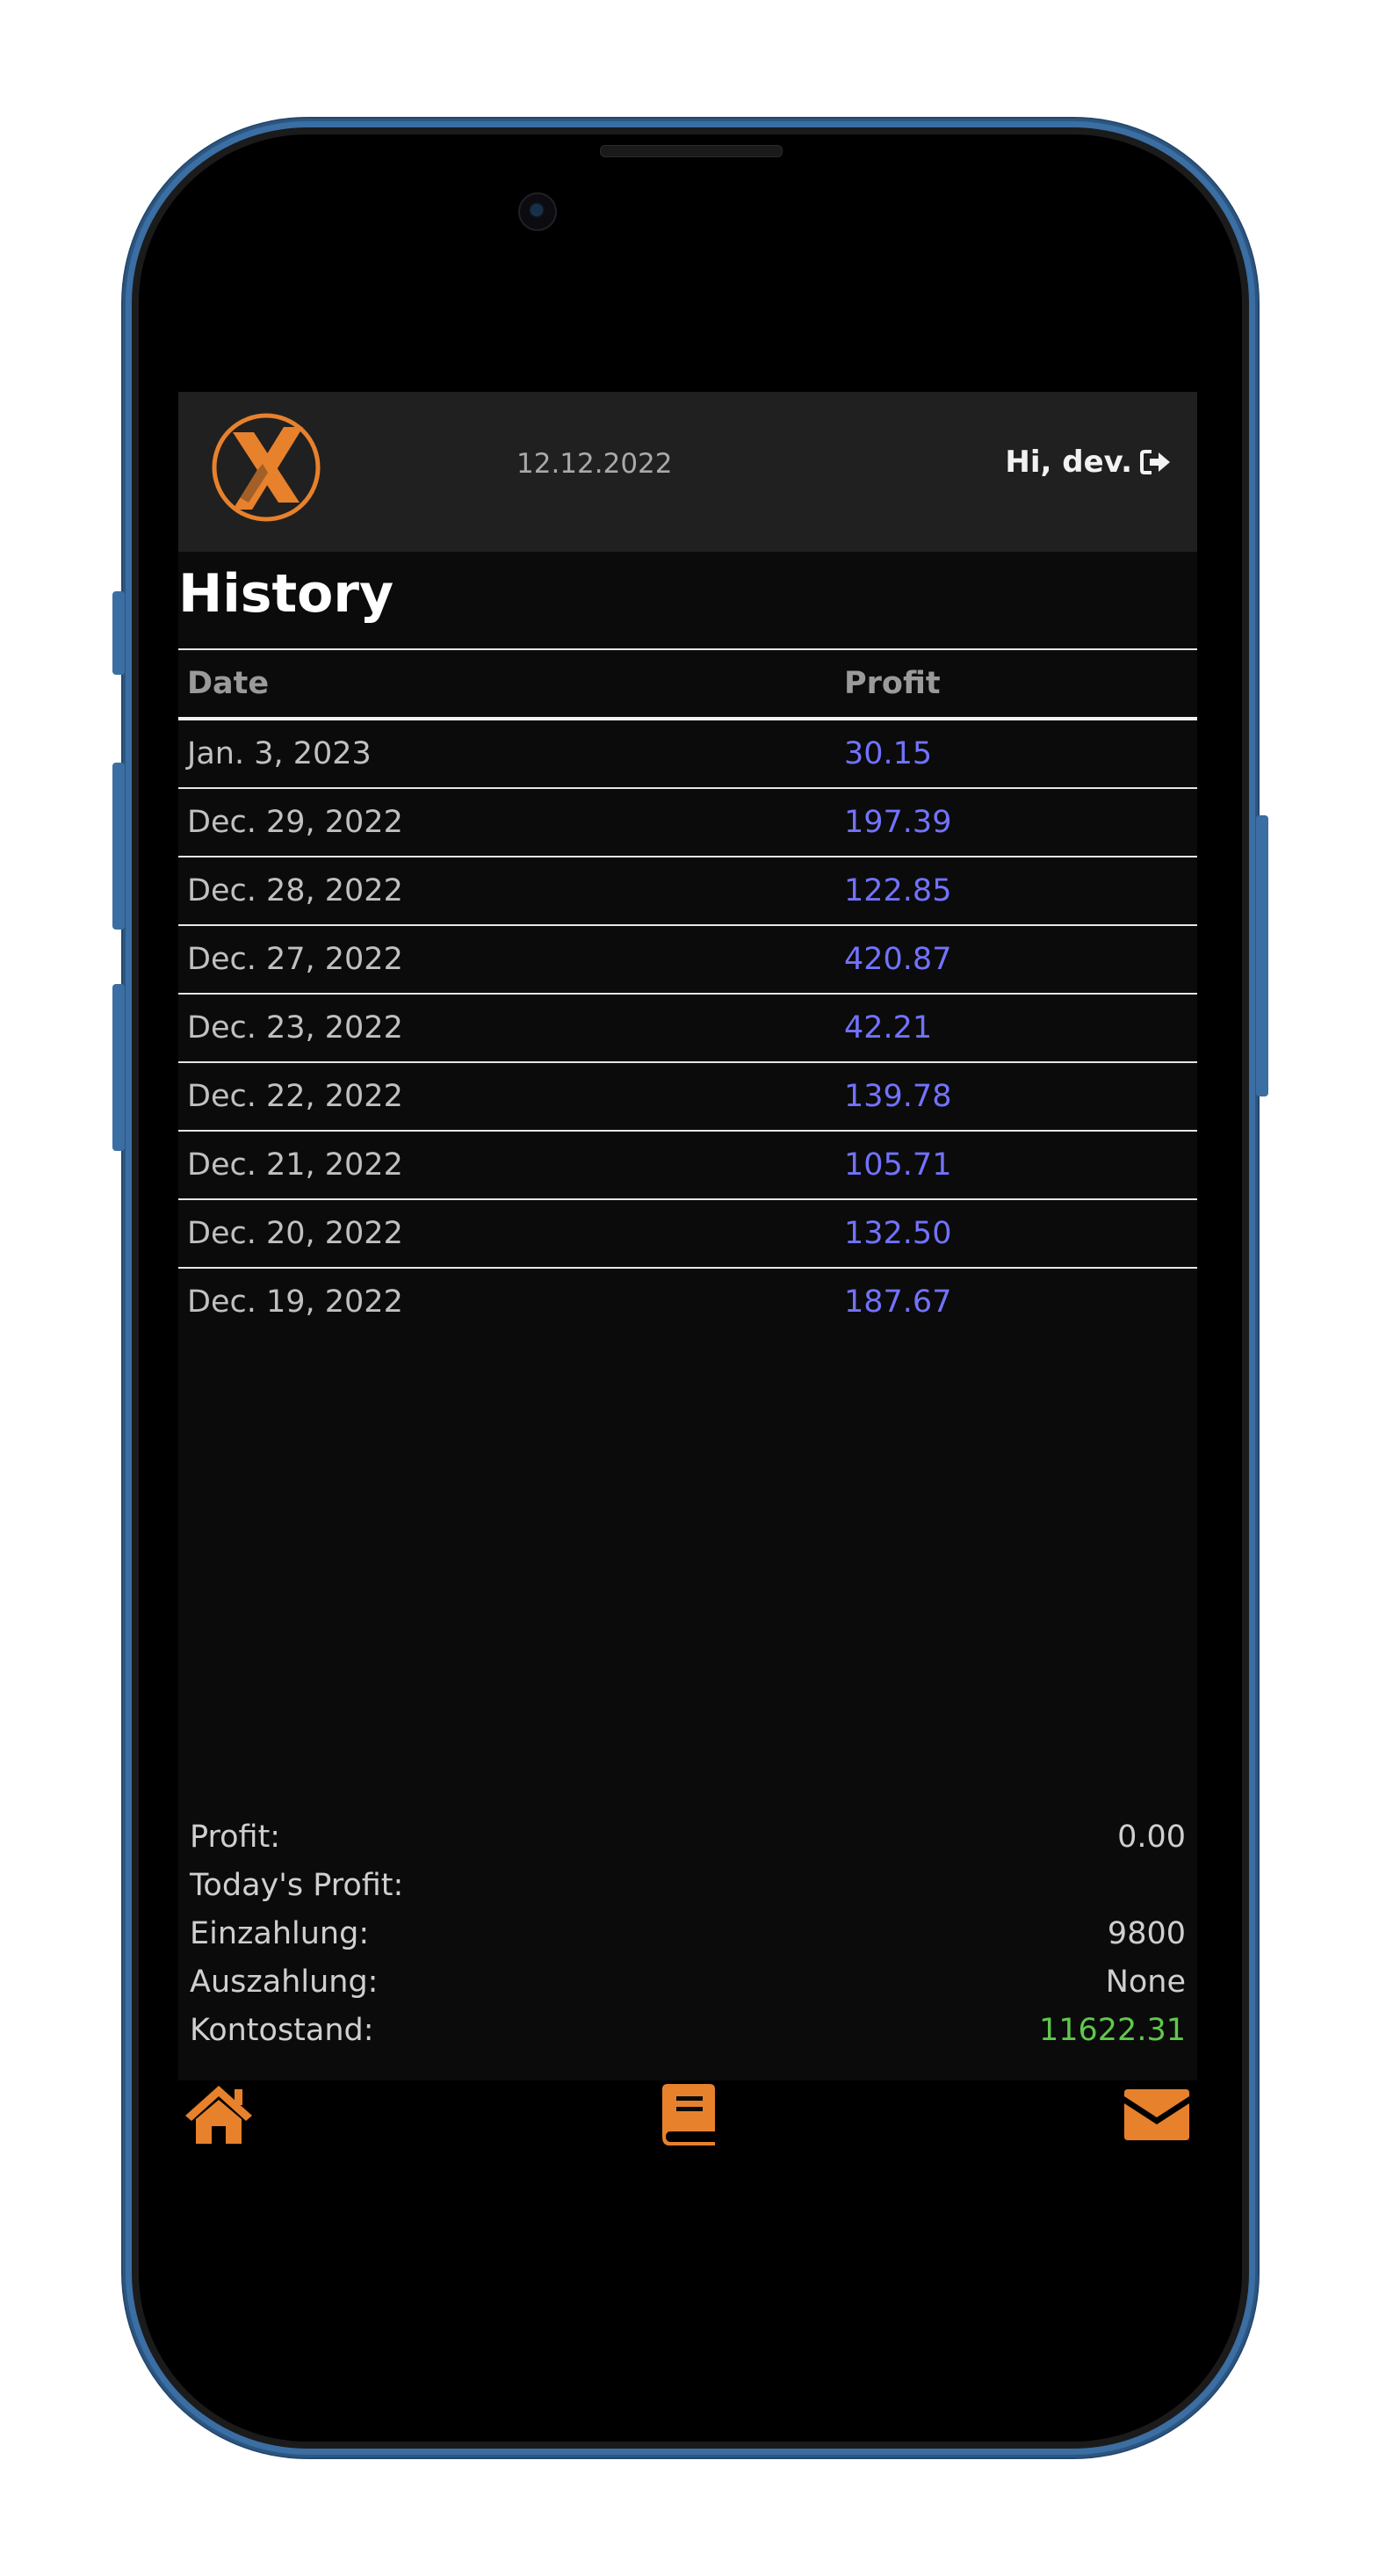  What do you see at coordinates (295, 1302) in the screenshot?
I see `row-date: Dec. 19, 2022` at bounding box center [295, 1302].